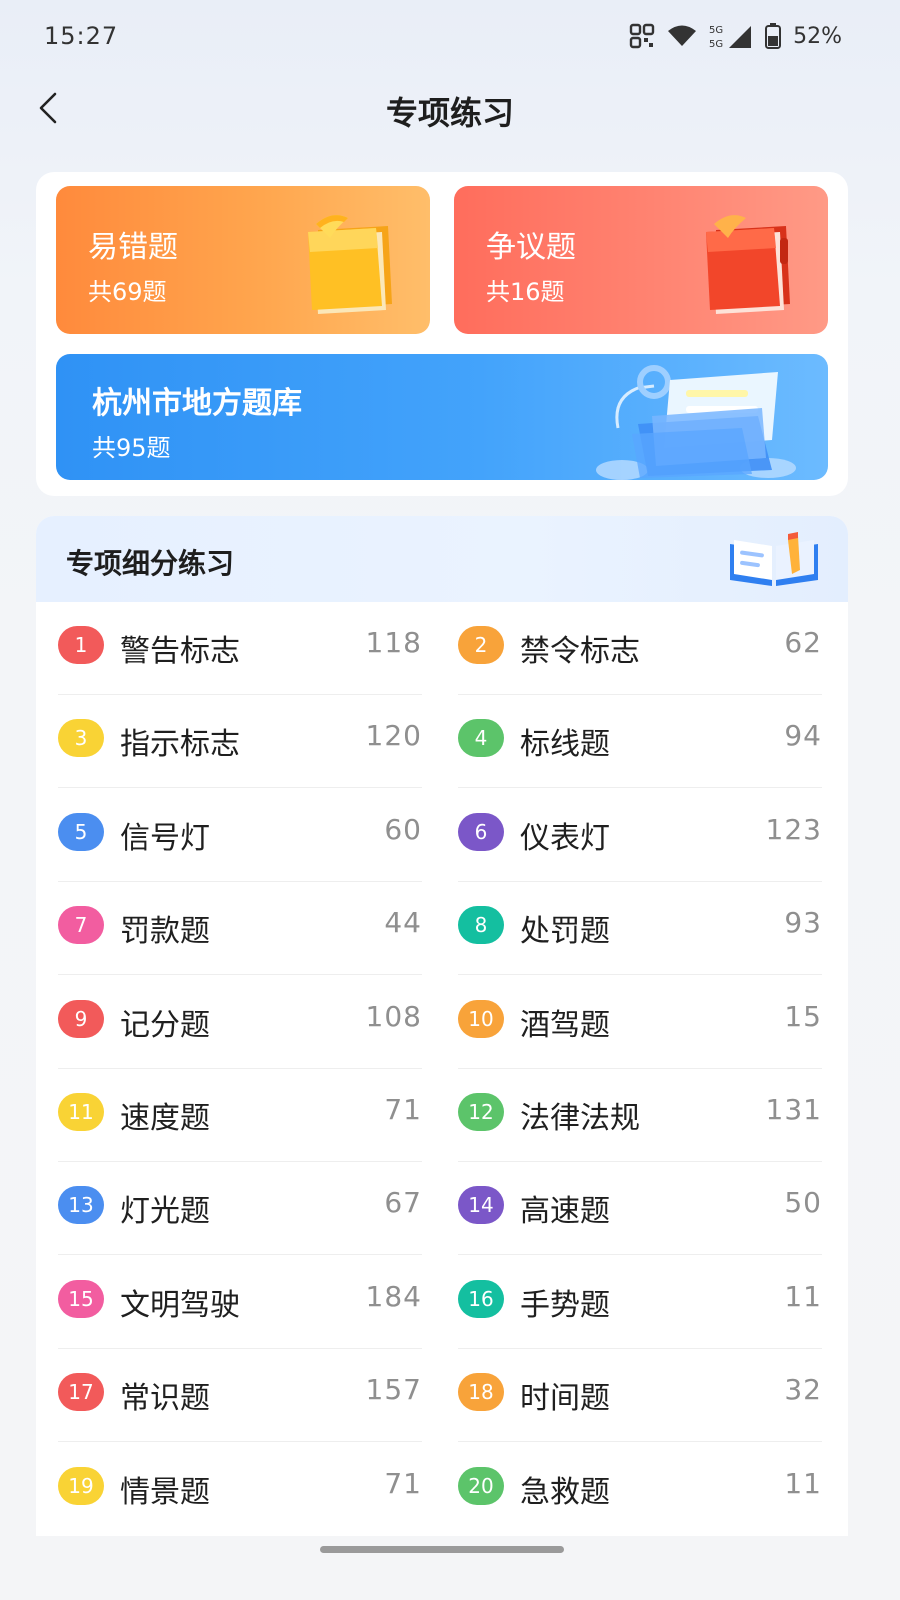 This screenshot has height=1600, width=900. I want to click on item-label: 仪表灯, so click(565, 838).